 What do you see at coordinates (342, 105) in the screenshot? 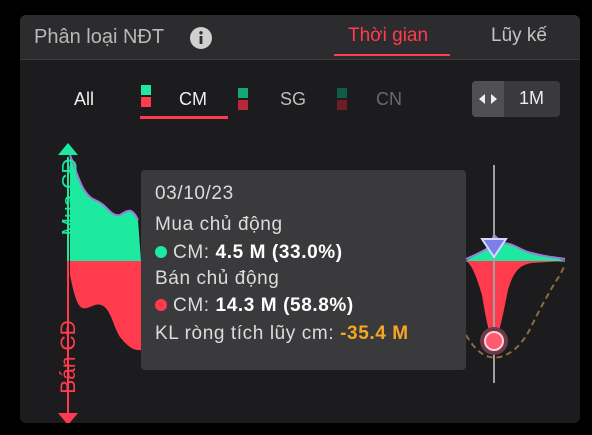
I see `cn-sell-swatch` at bounding box center [342, 105].